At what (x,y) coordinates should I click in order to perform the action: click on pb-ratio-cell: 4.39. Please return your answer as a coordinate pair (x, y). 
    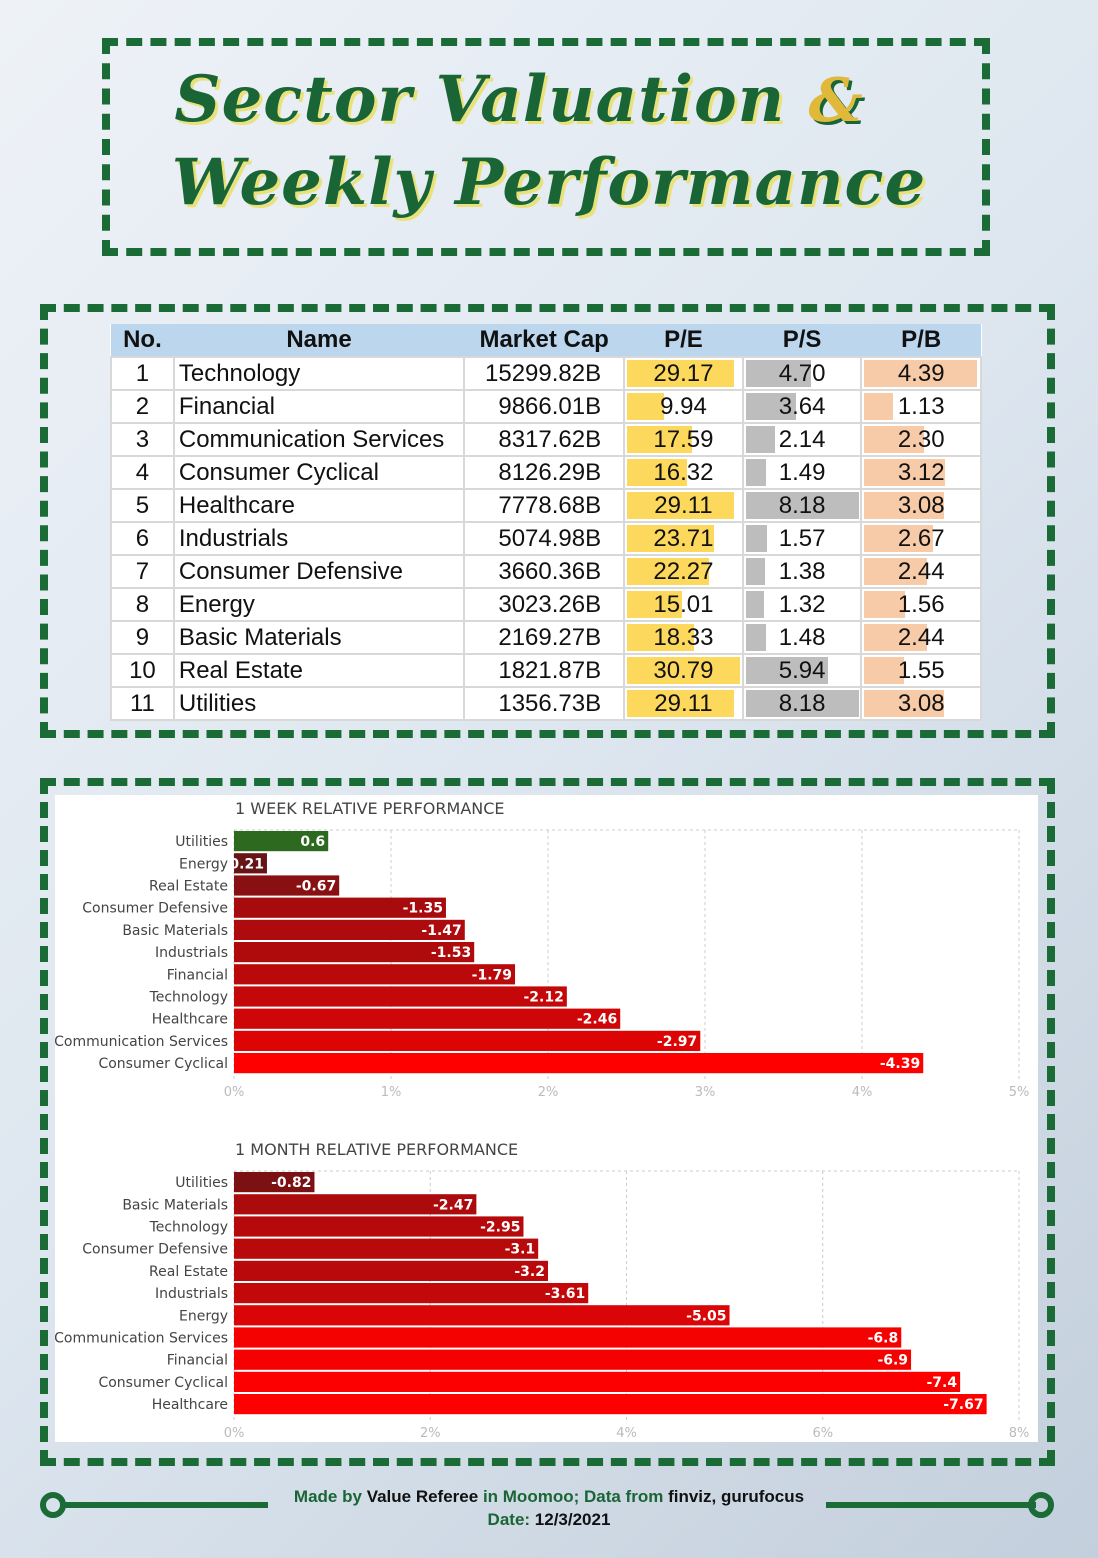
    Looking at the image, I should click on (921, 373).